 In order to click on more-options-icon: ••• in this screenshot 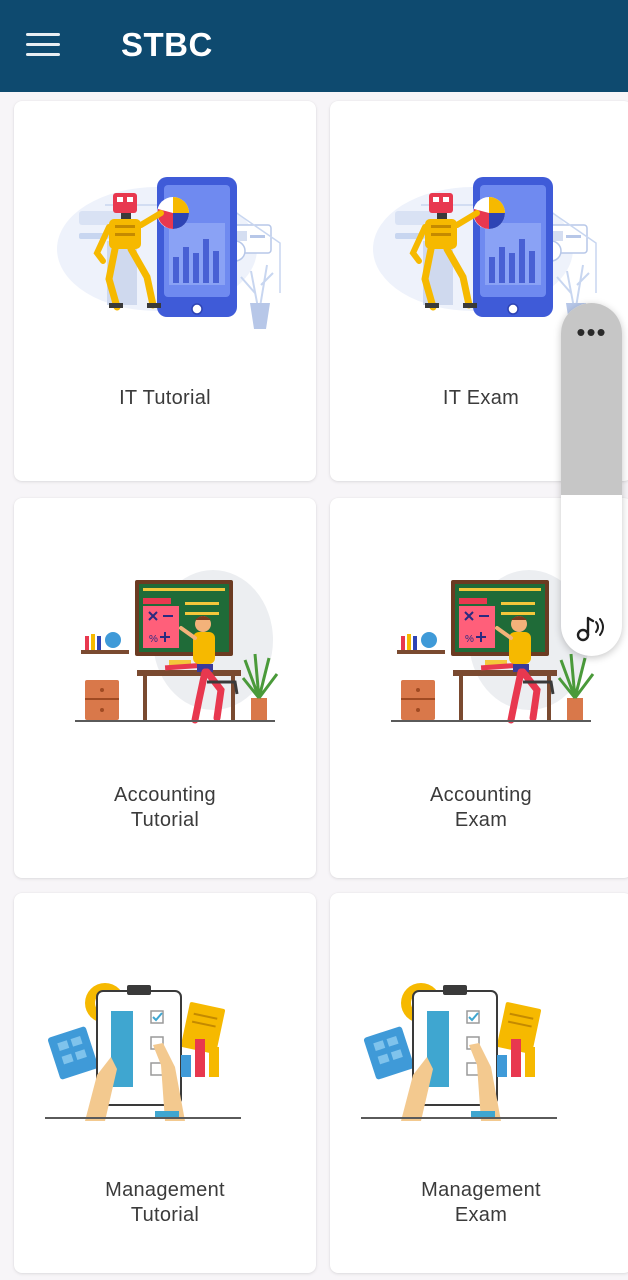, I will do `click(591, 332)`.